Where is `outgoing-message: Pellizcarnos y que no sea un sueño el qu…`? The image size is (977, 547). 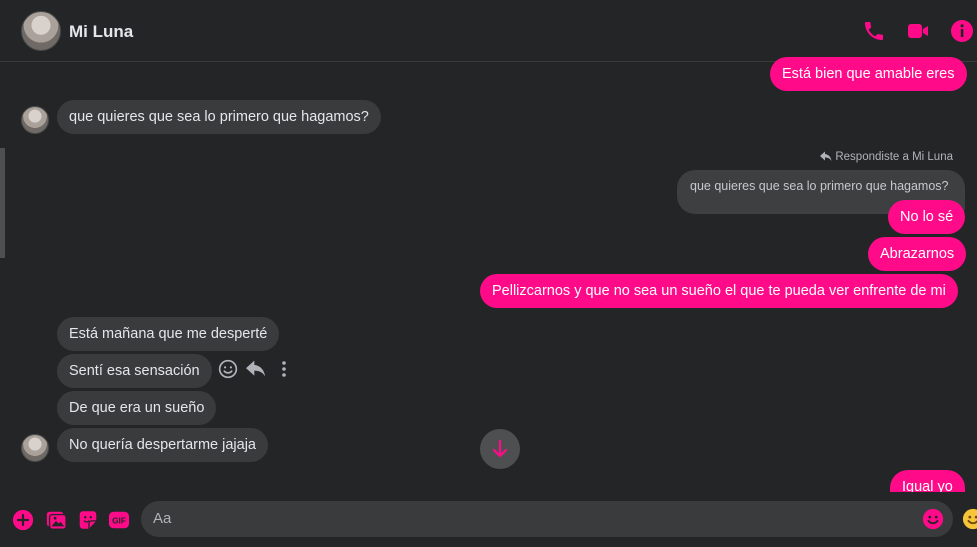
outgoing-message: Pellizcarnos y que no sea un sueño el qu… is located at coordinates (719, 291).